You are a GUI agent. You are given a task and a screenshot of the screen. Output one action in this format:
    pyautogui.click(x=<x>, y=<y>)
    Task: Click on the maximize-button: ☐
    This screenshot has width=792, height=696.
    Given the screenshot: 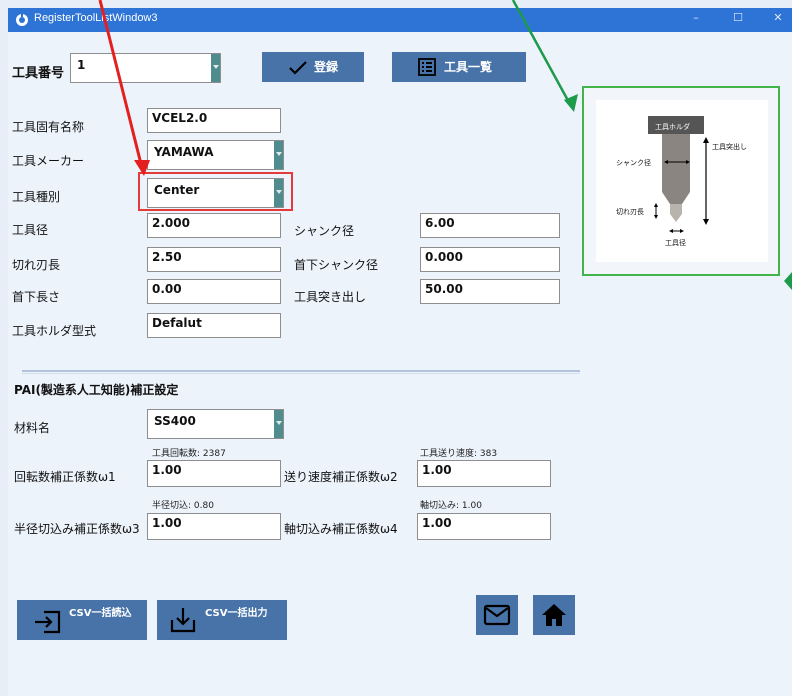 What is the action you would take?
    pyautogui.click(x=738, y=17)
    